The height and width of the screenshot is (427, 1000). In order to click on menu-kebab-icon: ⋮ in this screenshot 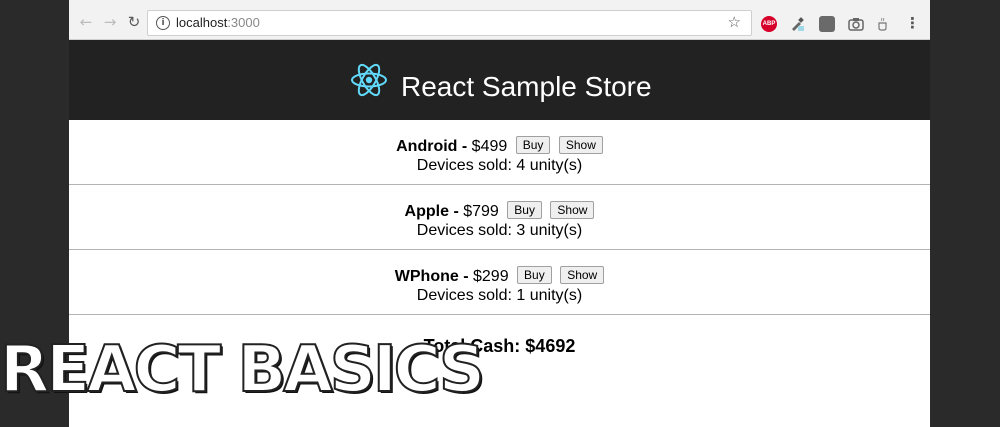, I will do `click(912, 23)`.